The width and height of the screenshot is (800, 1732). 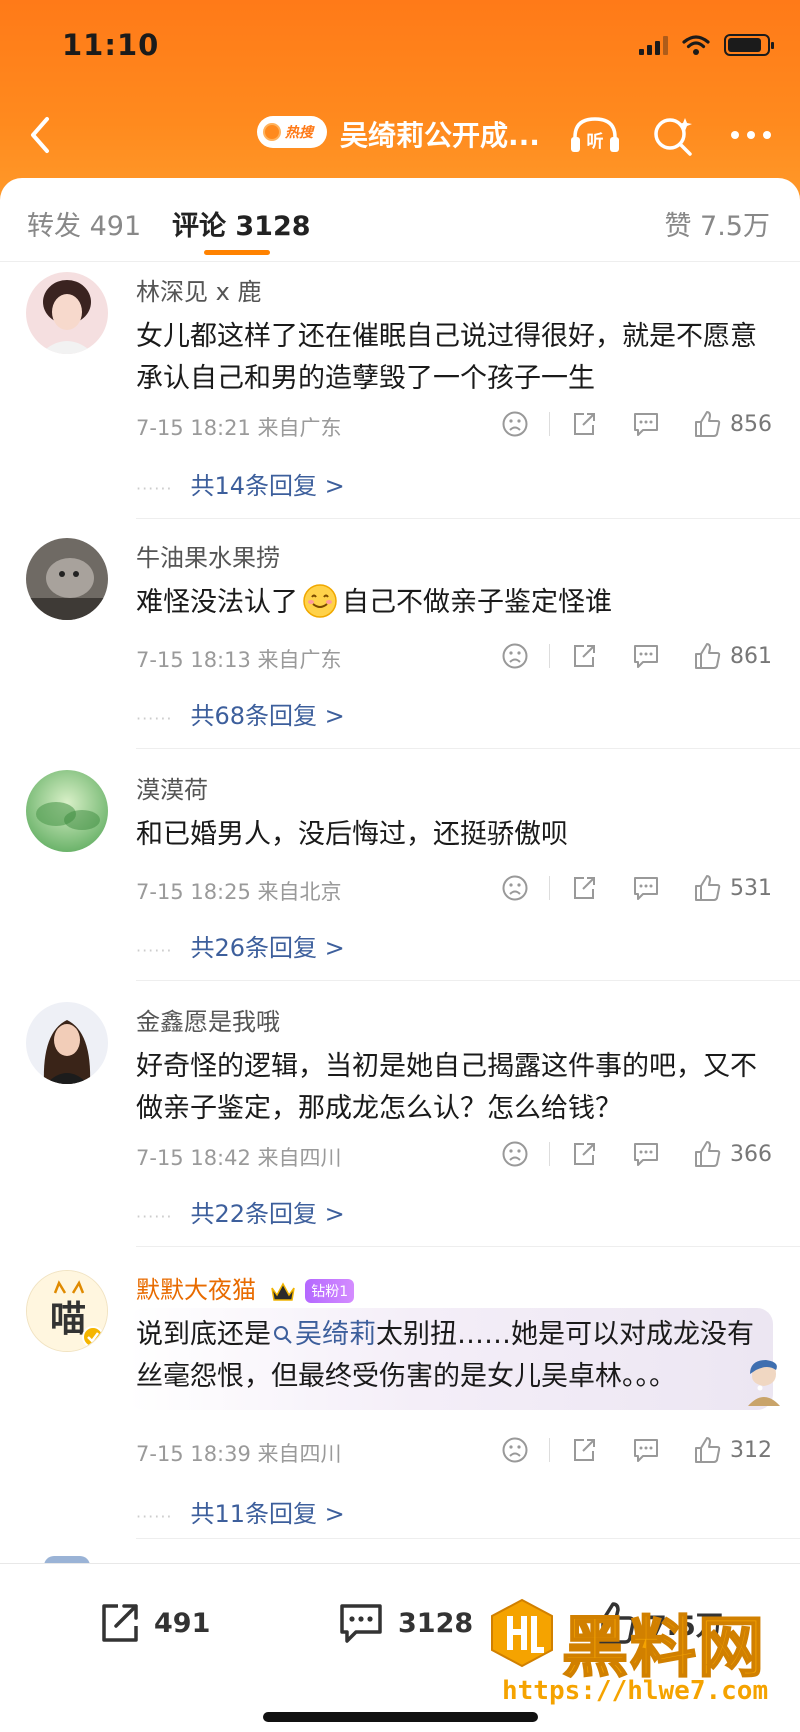 I want to click on tab-likes: 赞 7.5万, so click(x=717, y=223).